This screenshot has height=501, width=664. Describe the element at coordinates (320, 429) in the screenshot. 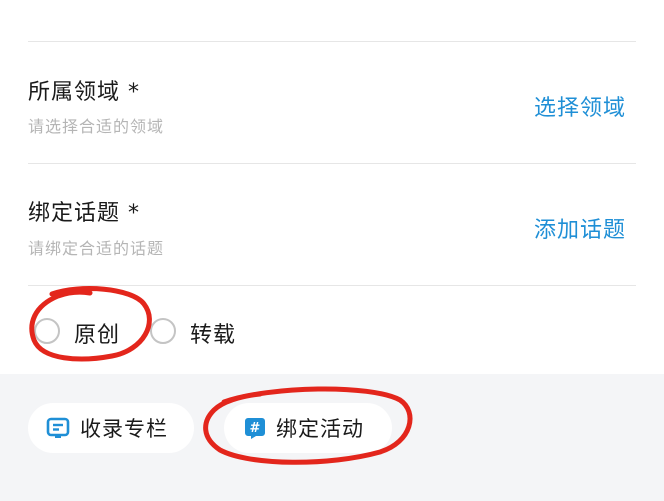

I see `bind-activity-label: 绑定活动` at that location.